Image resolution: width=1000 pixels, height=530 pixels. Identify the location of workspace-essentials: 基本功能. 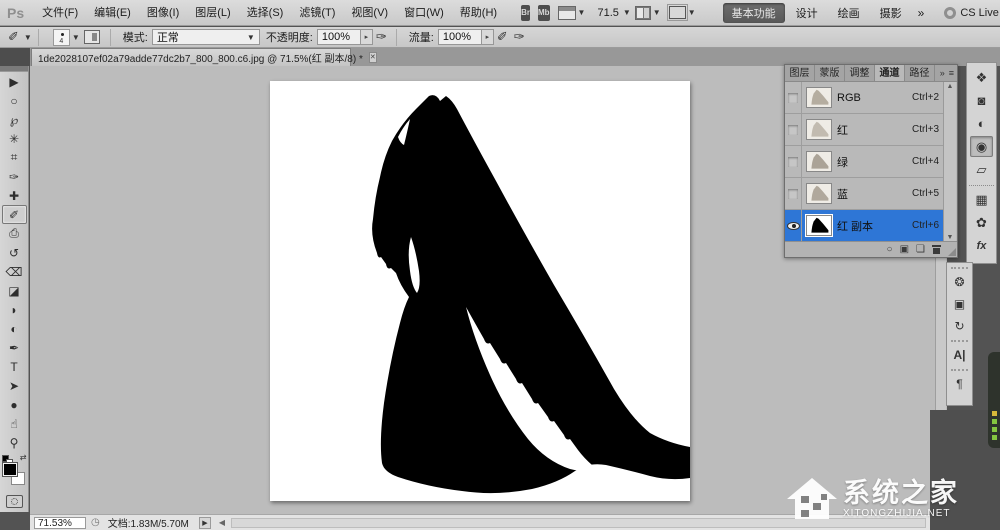
(753, 12).